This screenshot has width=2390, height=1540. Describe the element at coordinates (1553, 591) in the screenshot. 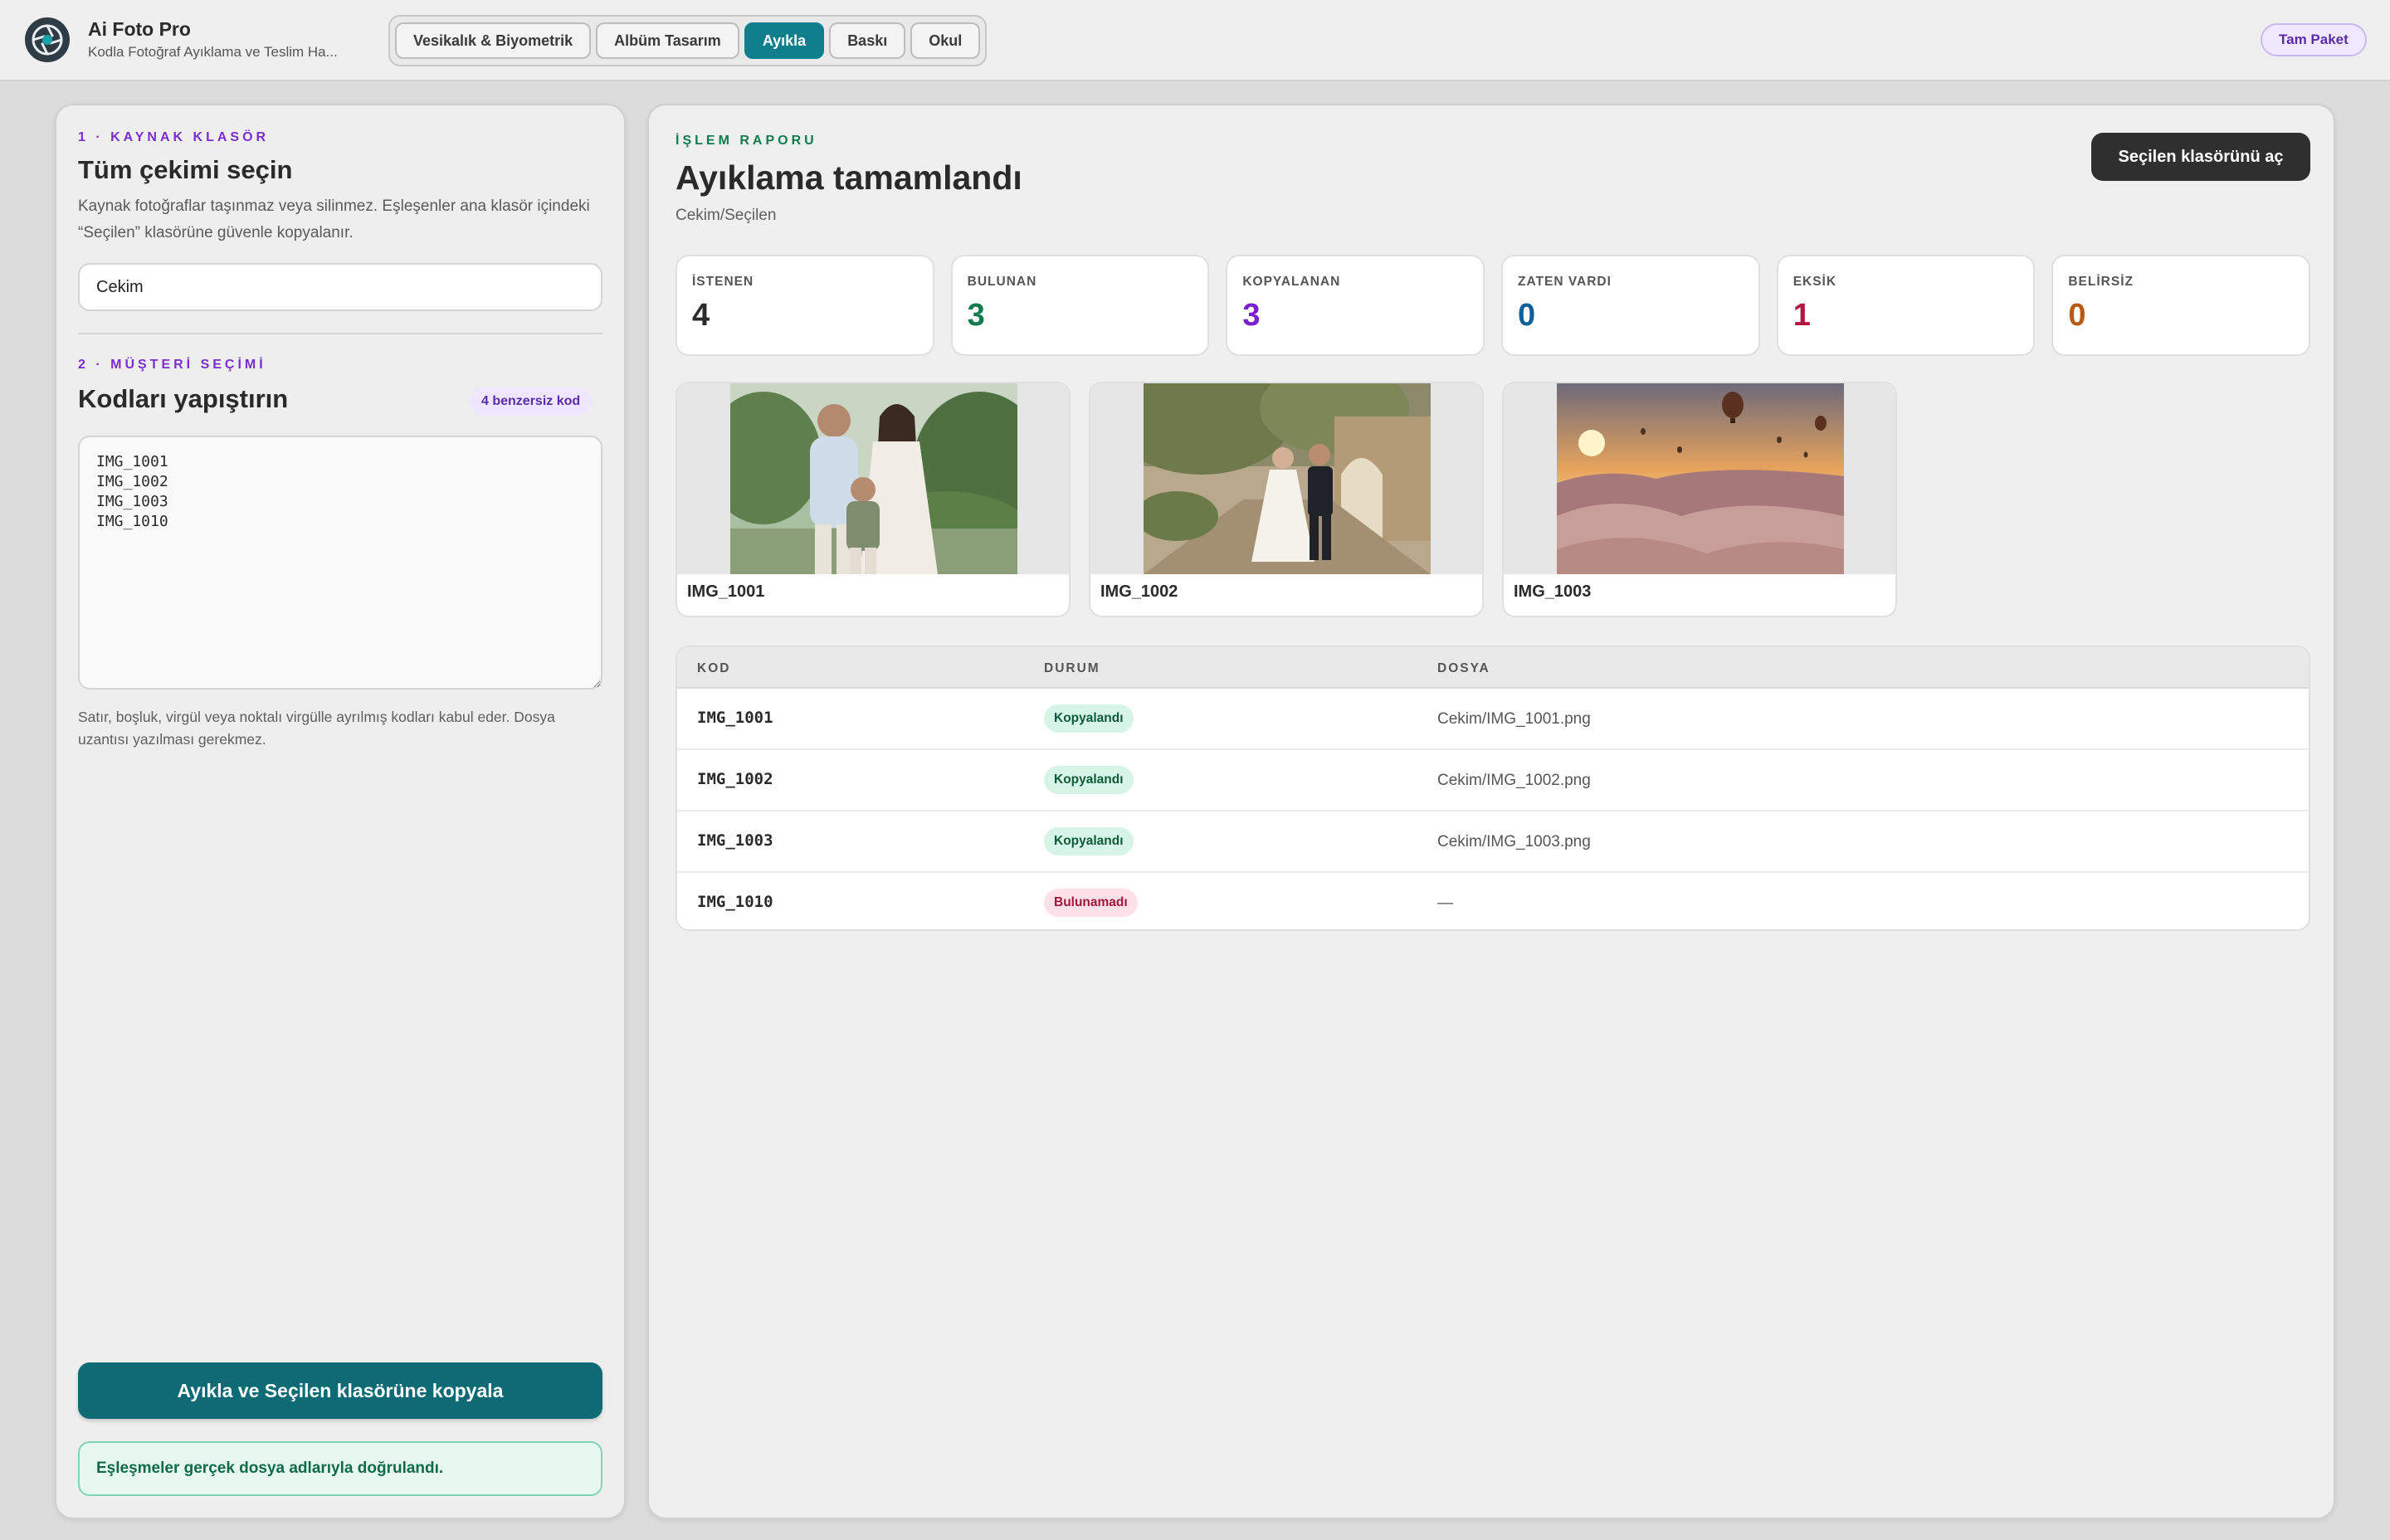

I see `photo-caption: IMG_1003` at that location.